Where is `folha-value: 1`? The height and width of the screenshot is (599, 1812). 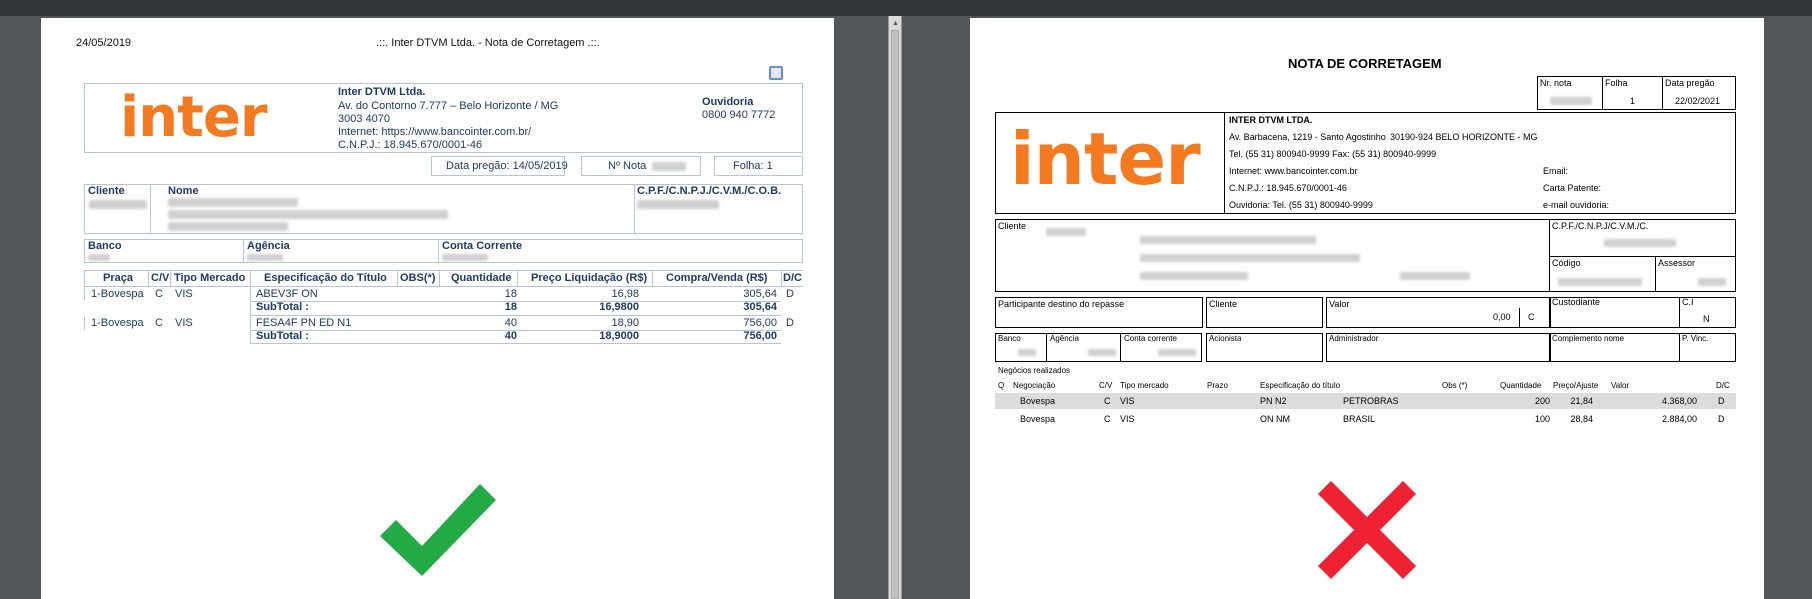 folha-value: 1 is located at coordinates (1633, 101).